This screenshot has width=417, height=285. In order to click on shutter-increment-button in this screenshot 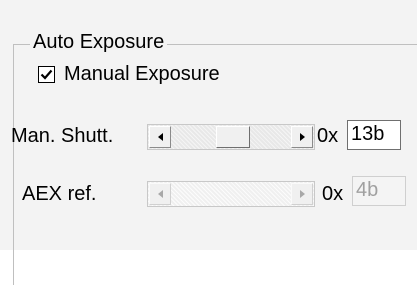, I will do `click(302, 137)`.